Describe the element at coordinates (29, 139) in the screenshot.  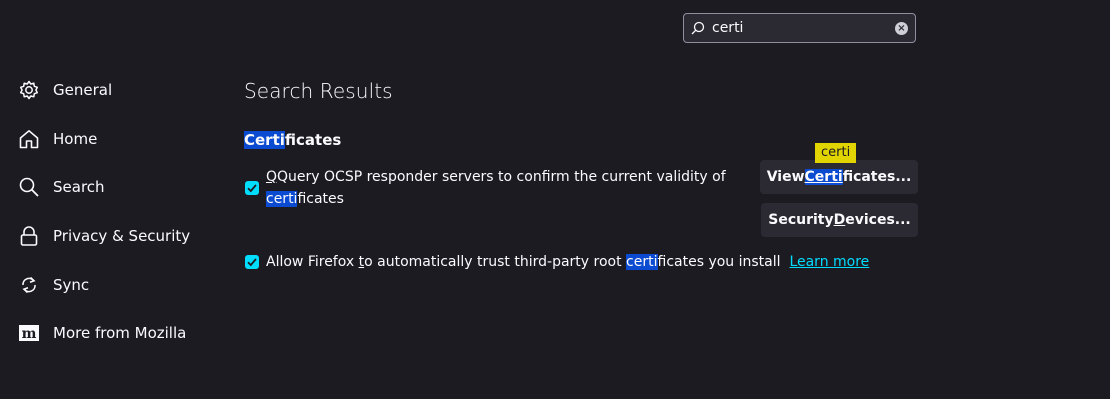
I see `home-icon` at that location.